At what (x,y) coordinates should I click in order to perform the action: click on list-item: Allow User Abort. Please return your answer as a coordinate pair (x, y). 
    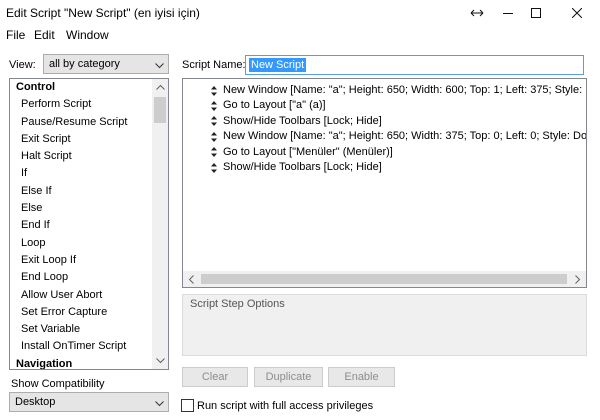
    Looking at the image, I should click on (81, 295).